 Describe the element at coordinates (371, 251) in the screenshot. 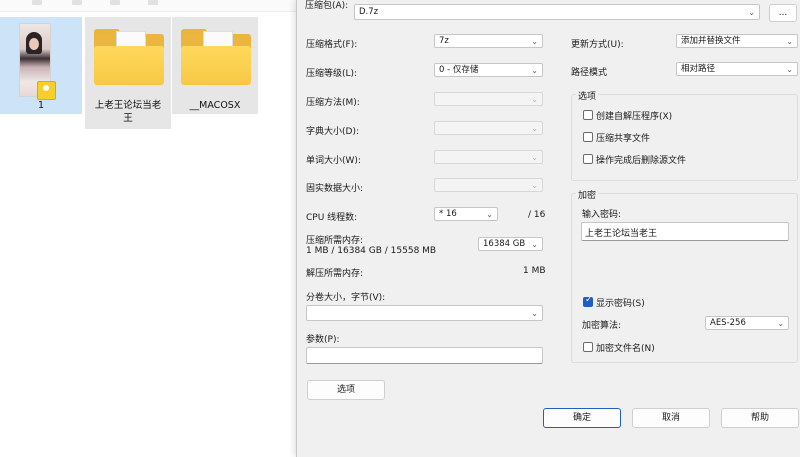

I see `mem-detail: 1 MB / 16384 GB / 15558 MB` at that location.